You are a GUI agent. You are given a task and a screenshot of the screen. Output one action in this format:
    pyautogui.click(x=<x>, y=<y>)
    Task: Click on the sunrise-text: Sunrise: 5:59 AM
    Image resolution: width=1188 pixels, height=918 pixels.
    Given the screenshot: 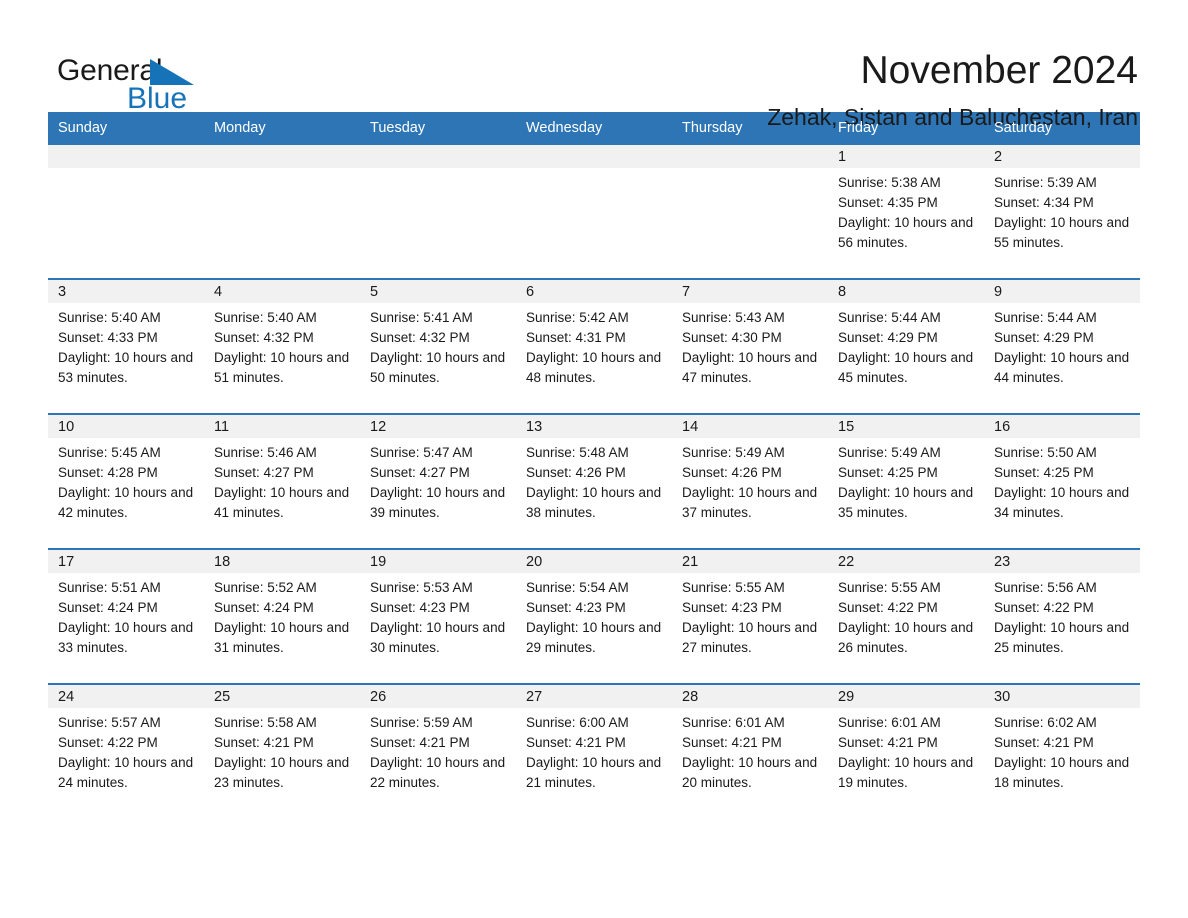 What is the action you would take?
    pyautogui.click(x=421, y=722)
    